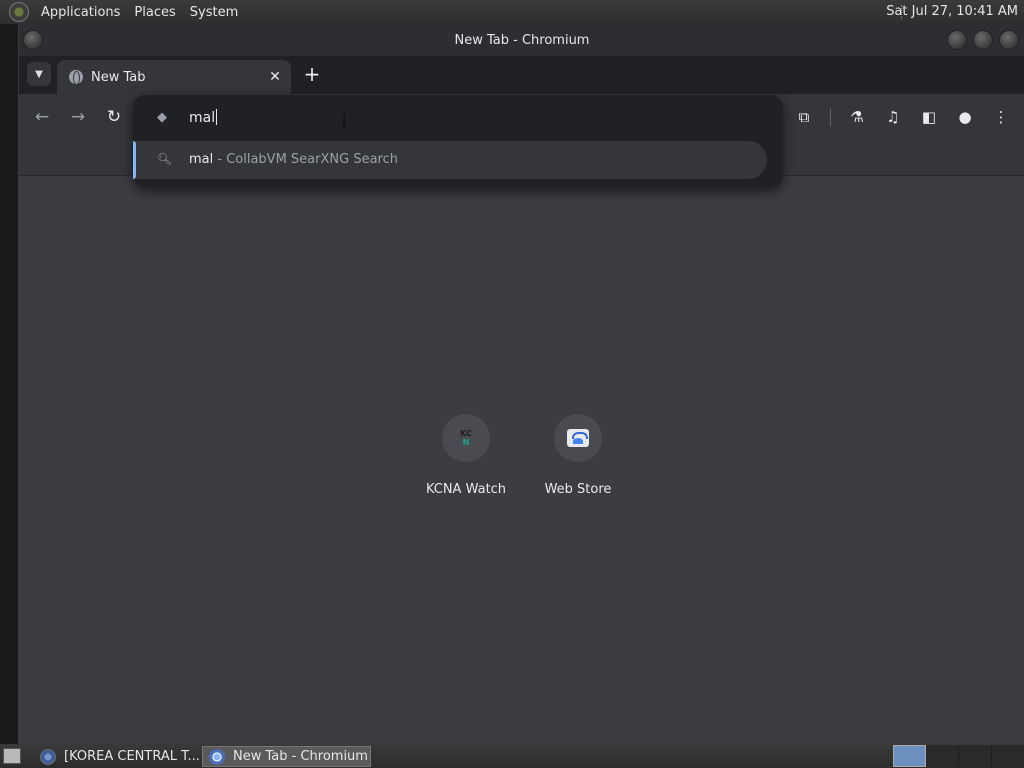 This screenshot has width=1024, height=768. Describe the element at coordinates (450, 160) in the screenshot. I see `omnibox-suggestion: 🔍︎ mal - CollabVM SearXNG Search` at that location.